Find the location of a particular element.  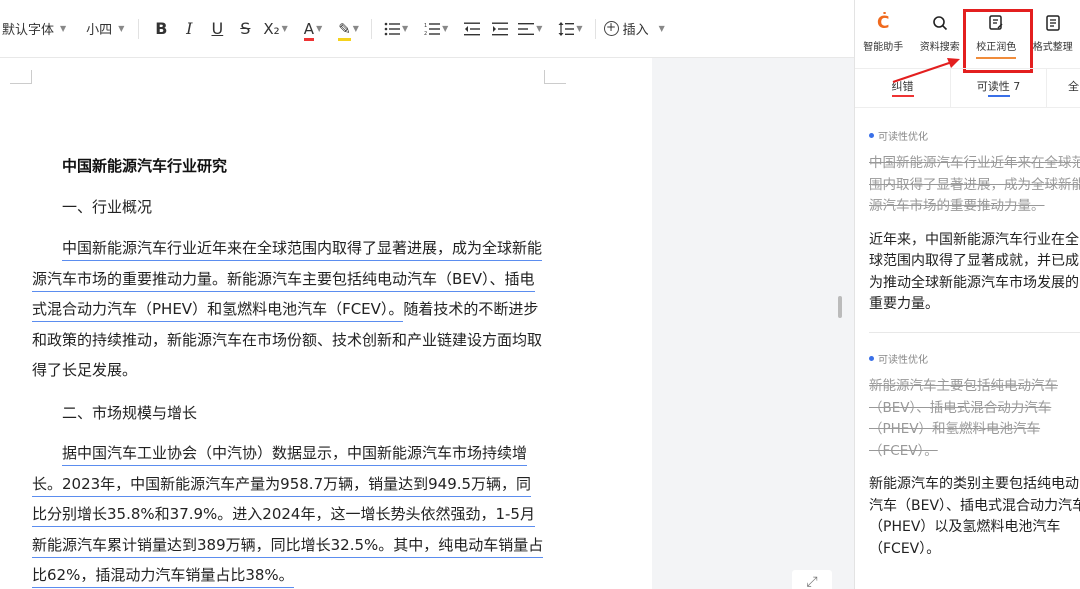

strikethrough-button: S is located at coordinates (245, 29).